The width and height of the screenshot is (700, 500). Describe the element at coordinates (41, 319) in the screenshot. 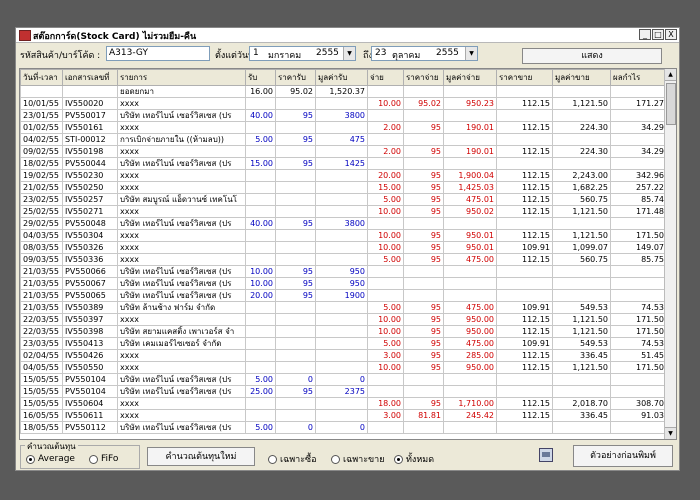

I see `table-cell: 22/03/55` at that location.